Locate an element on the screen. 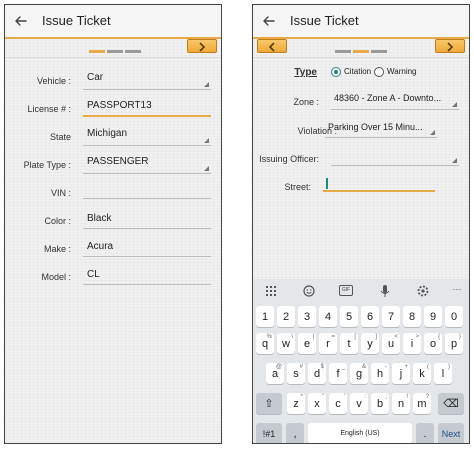 The image size is (474, 449). shift-key: ⇧ is located at coordinates (269, 403).